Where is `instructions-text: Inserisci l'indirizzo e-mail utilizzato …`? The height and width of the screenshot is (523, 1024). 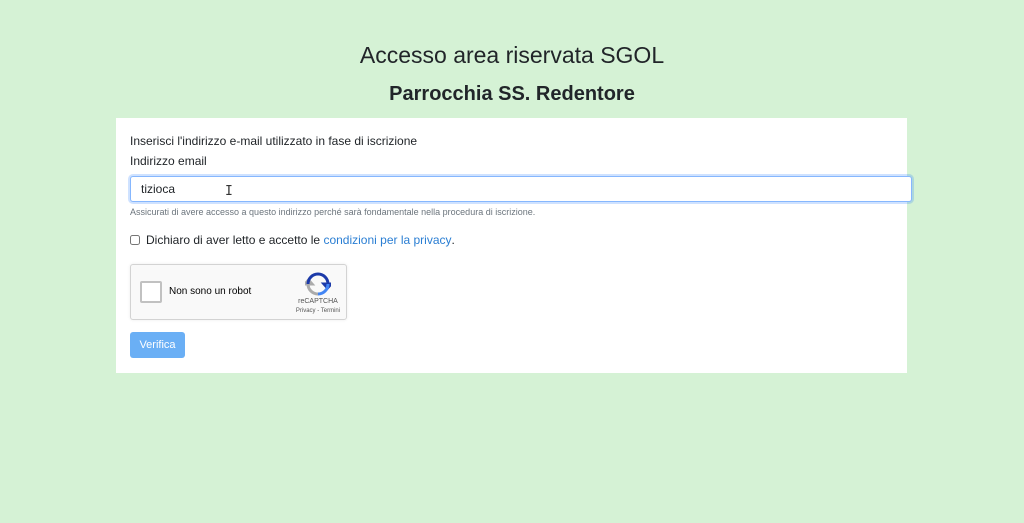 instructions-text: Inserisci l'indirizzo e-mail utilizzato … is located at coordinates (274, 141).